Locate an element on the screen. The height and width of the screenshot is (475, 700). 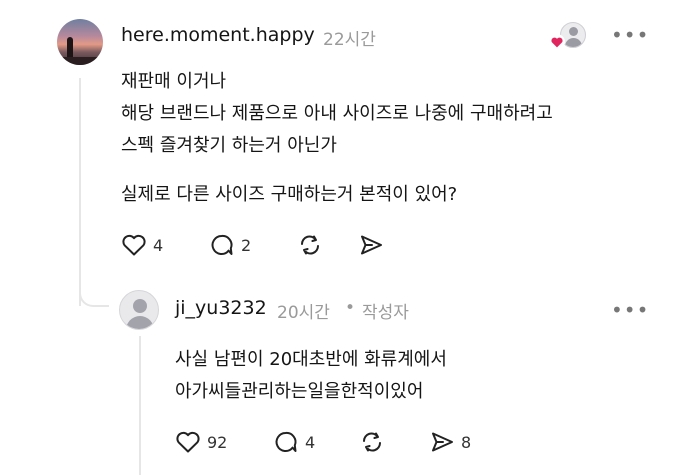
reply-share-button: 8 is located at coordinates (450, 442).